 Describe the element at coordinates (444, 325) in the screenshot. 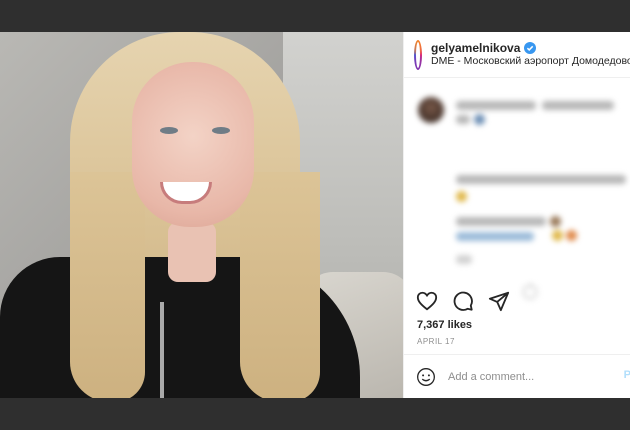

I see `likes-count: 7,367 likes` at that location.